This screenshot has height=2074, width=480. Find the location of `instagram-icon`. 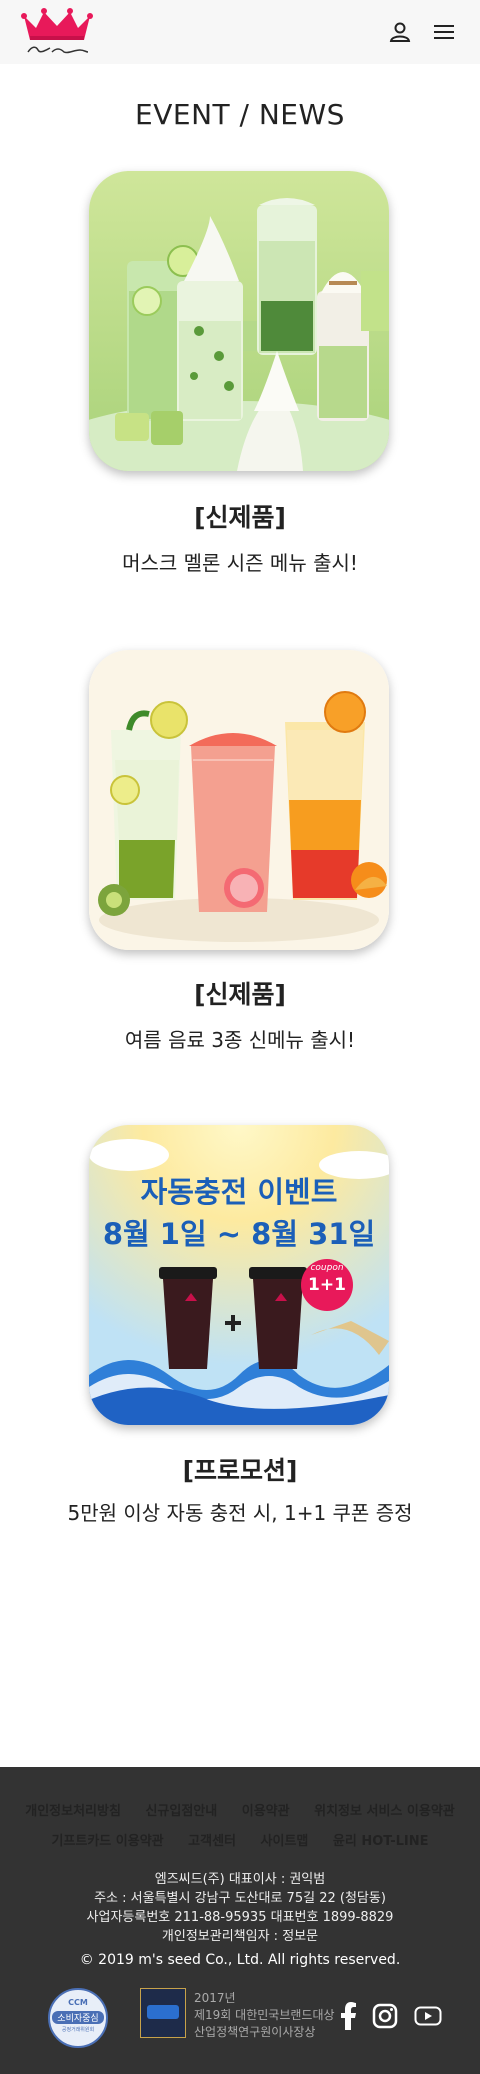

instagram-icon is located at coordinates (385, 2016).